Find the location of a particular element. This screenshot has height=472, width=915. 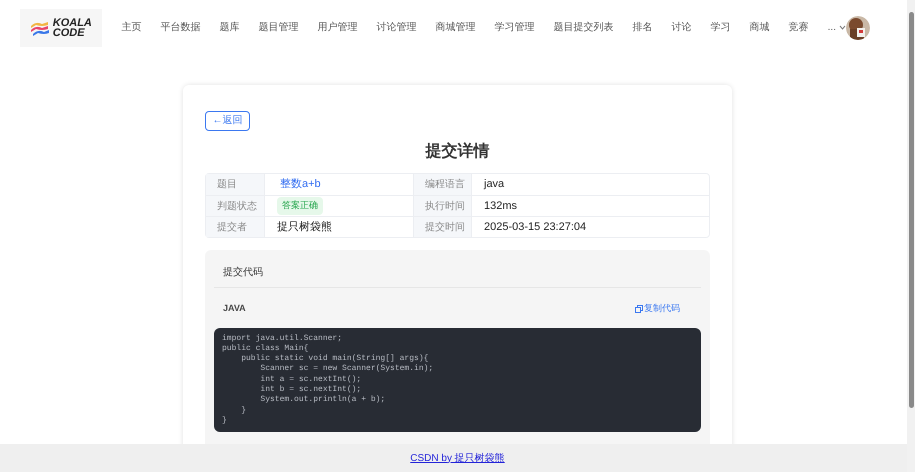

code-block: import java.util.Scanner; public class Main{ public static void main(String[] args){ Scanner sc = new Scanner(System.in); int a = sc.nextInt(); int b = sc.nextInt(); System.out.println(a + b); } } is located at coordinates (457, 380).